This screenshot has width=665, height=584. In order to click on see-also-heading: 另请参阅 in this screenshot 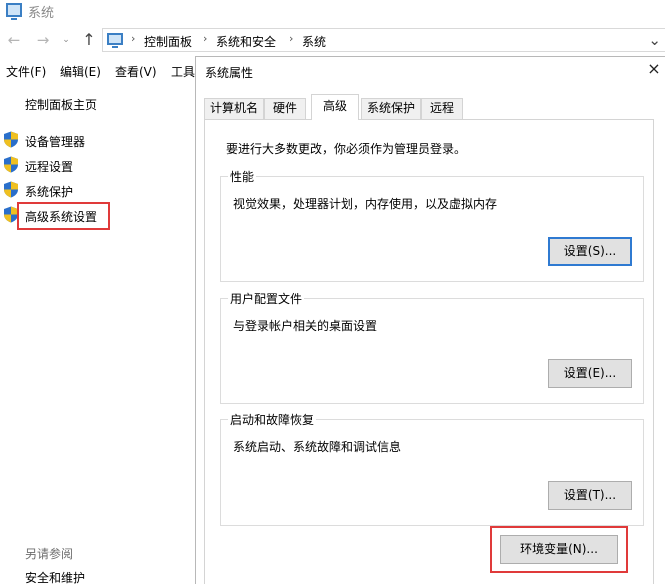, I will do `click(49, 554)`.